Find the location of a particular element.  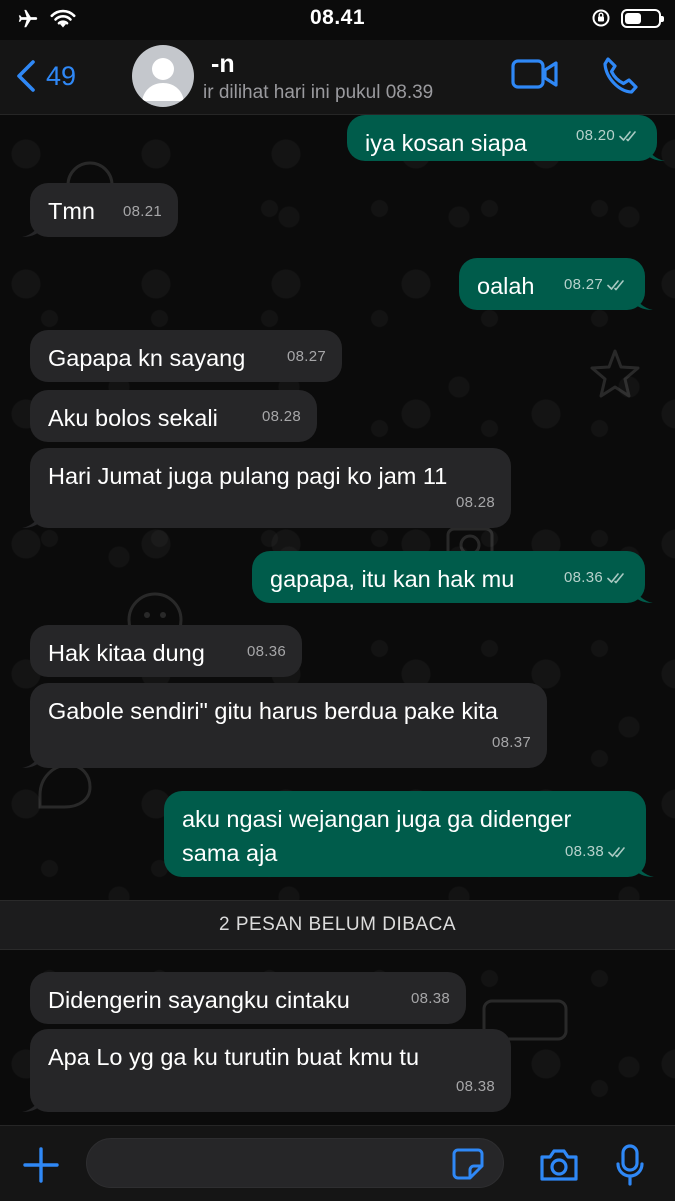

incoming-message-bubble: Gapapa kn sayang 08.27 is located at coordinates (186, 356).